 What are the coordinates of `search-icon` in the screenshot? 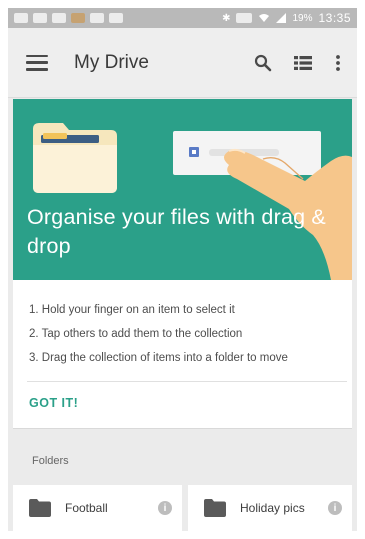 It's located at (263, 62).